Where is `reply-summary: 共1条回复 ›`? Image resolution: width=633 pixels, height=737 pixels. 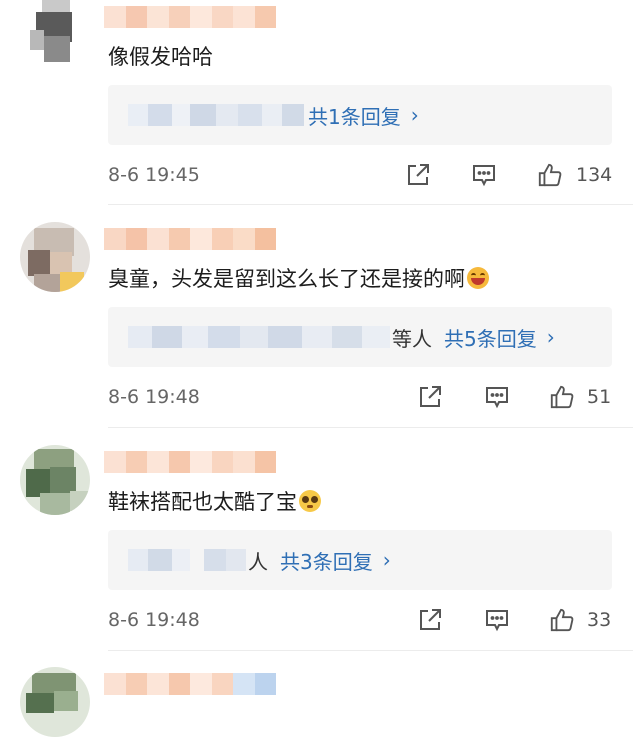 reply-summary: 共1条回复 › is located at coordinates (360, 115).